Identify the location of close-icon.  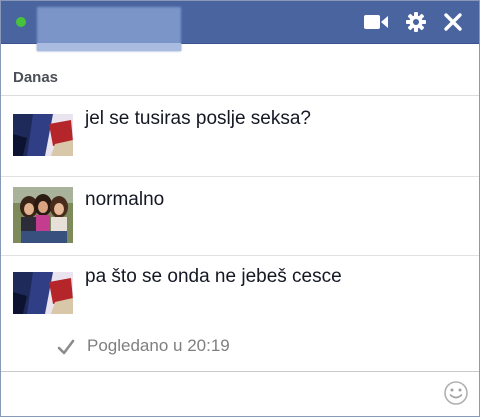
(453, 22).